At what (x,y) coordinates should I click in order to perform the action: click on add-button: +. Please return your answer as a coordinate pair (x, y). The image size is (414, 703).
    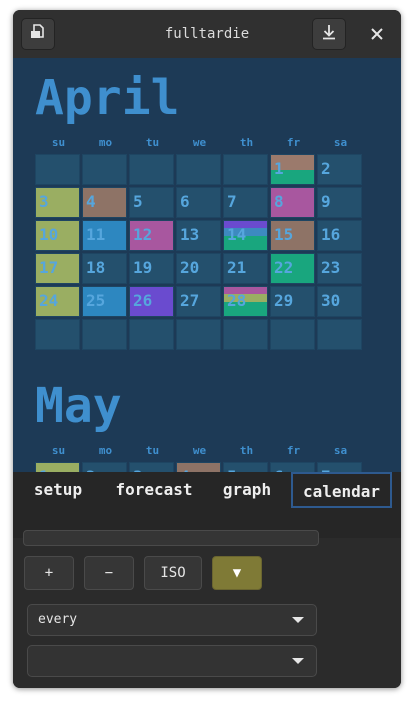
    Looking at the image, I should click on (49, 573).